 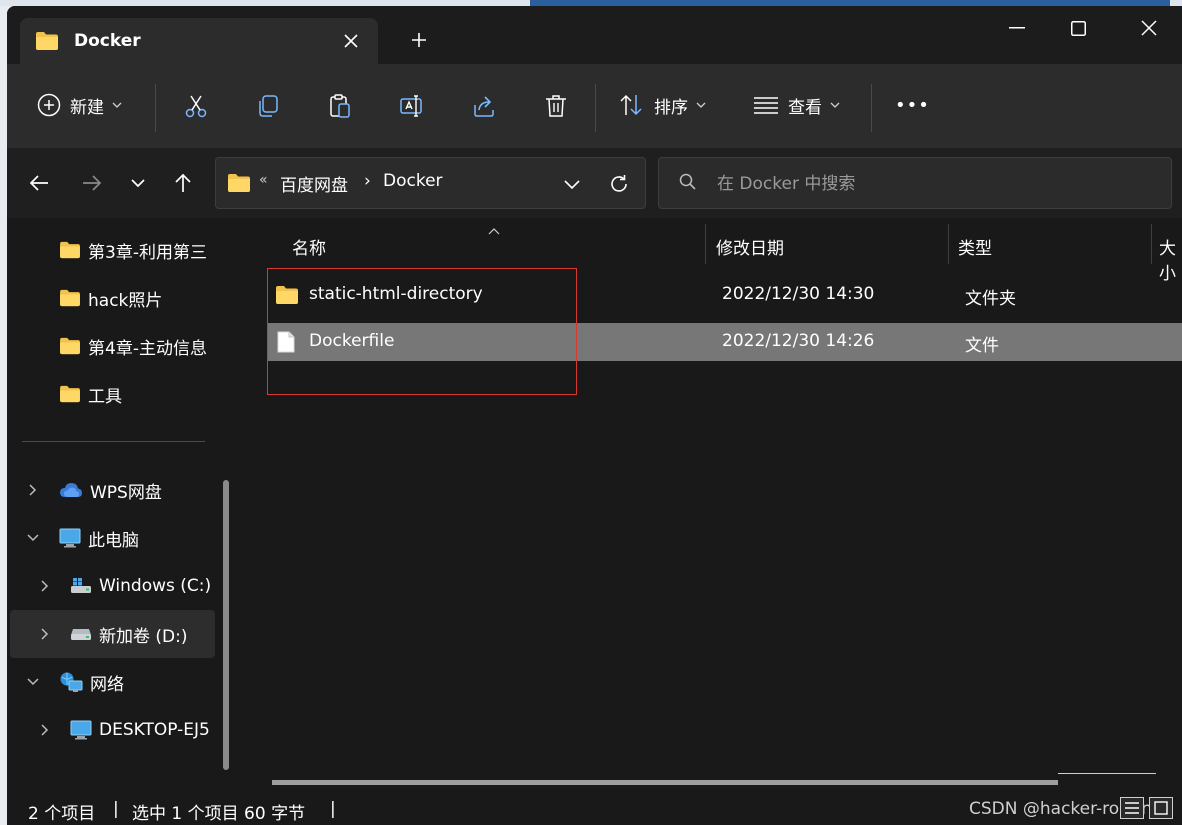 What do you see at coordinates (226, 625) in the screenshot?
I see `sidebar-scrollbar` at bounding box center [226, 625].